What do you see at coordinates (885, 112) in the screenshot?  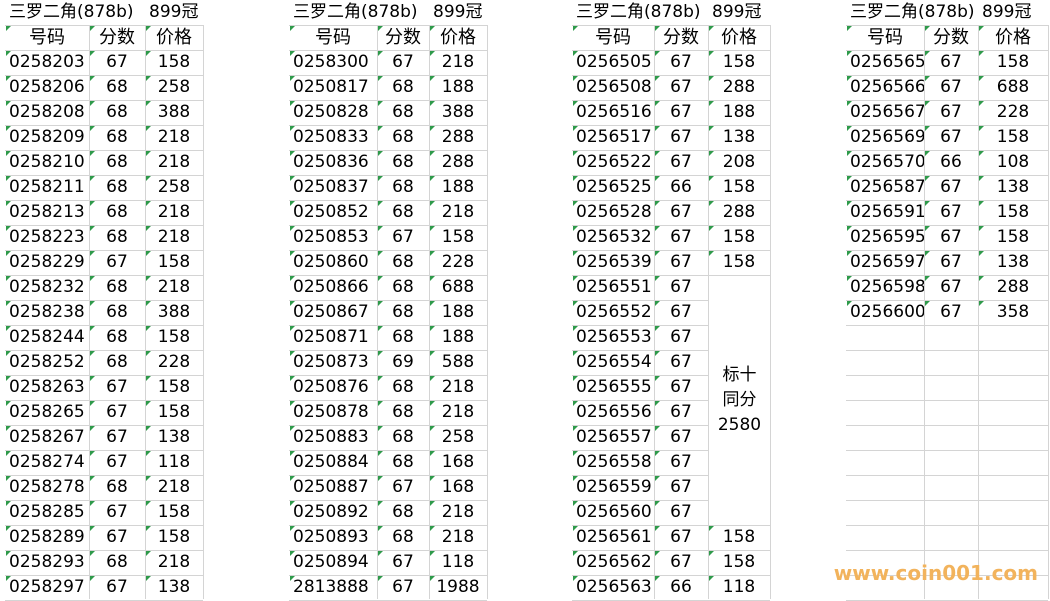 I see `serial-cell: 0256567` at bounding box center [885, 112].